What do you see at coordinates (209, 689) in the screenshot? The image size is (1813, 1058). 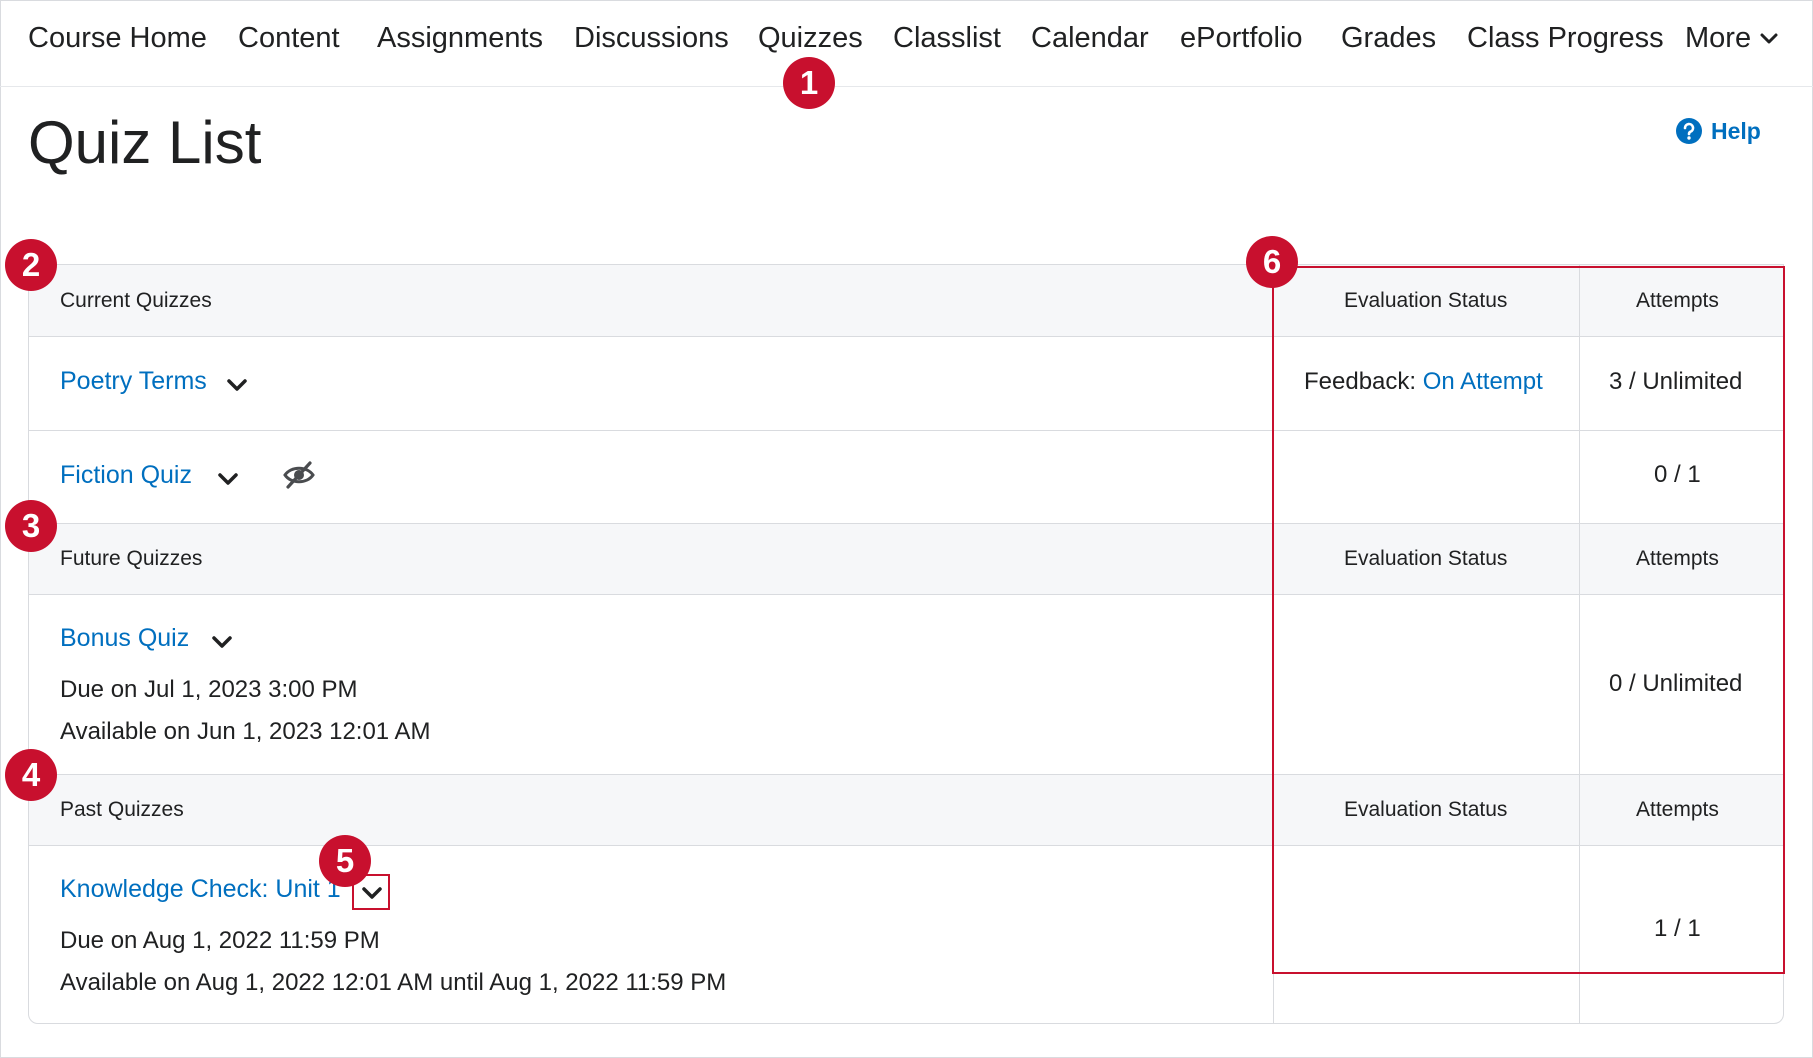 I see `due-date: Due on Jul 1, 2023 3:00 PM` at bounding box center [209, 689].